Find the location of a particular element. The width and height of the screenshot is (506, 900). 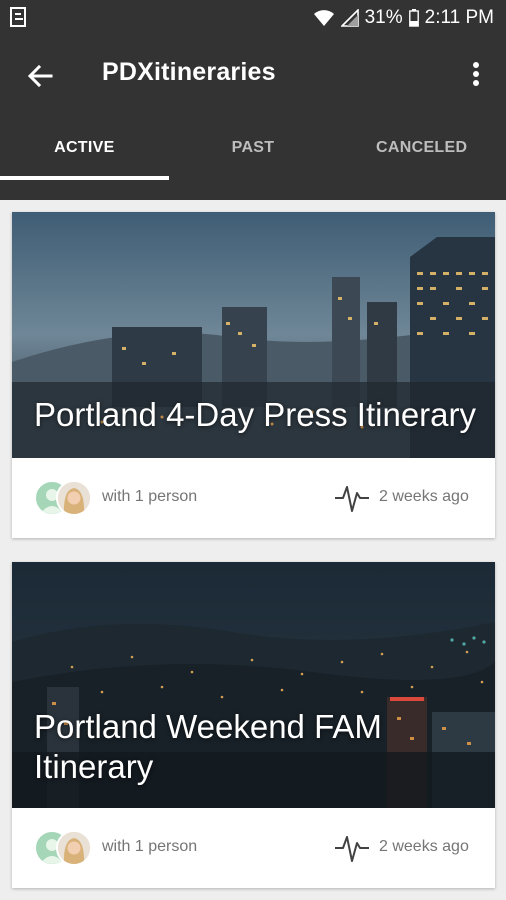

tab-active: ACTIVE is located at coordinates (84, 157).